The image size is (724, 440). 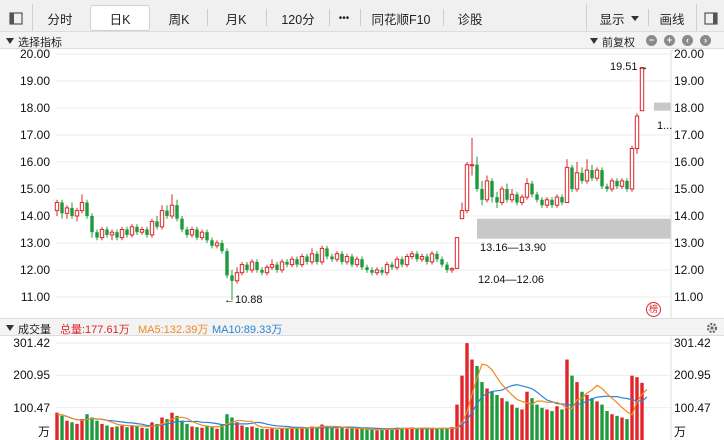 What do you see at coordinates (236, 18) in the screenshot?
I see `tab-monthly-k: 月K` at bounding box center [236, 18].